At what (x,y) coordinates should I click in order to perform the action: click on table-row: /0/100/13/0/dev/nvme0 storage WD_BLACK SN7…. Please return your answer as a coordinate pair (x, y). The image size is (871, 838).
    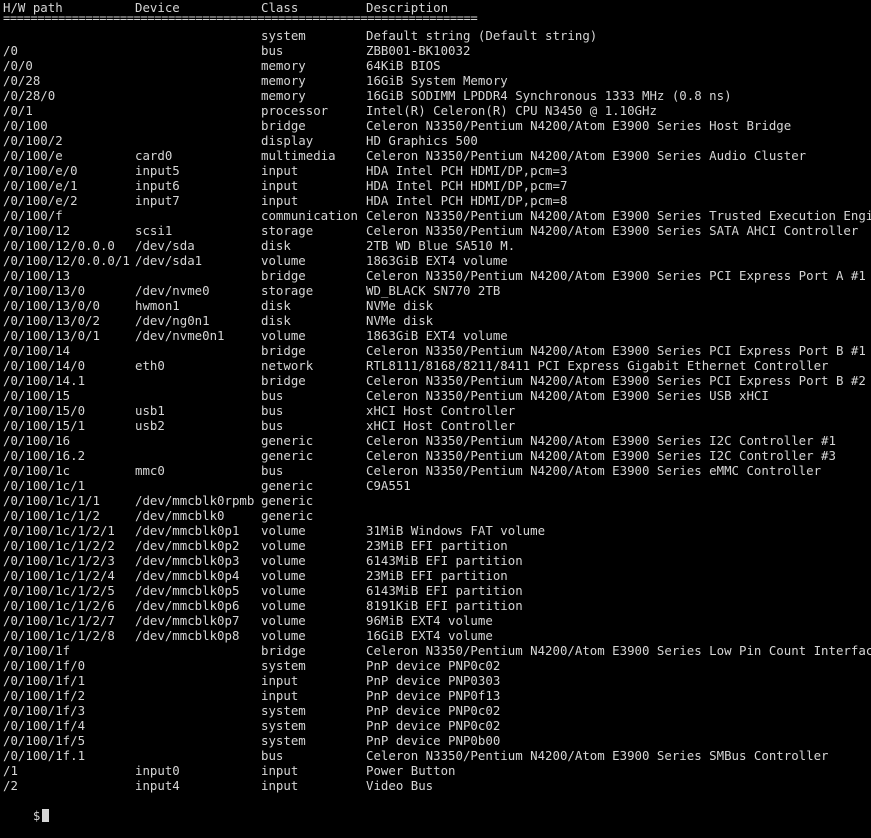
    Looking at the image, I should click on (437, 290).